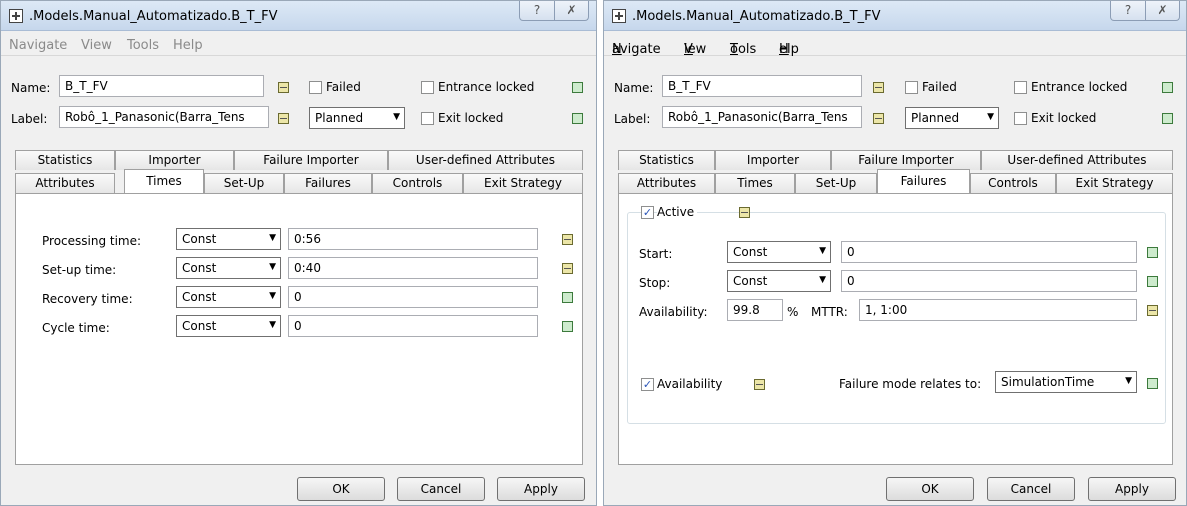  What do you see at coordinates (695, 49) in the screenshot?
I see `menu-view-rest: iew` at bounding box center [695, 49].